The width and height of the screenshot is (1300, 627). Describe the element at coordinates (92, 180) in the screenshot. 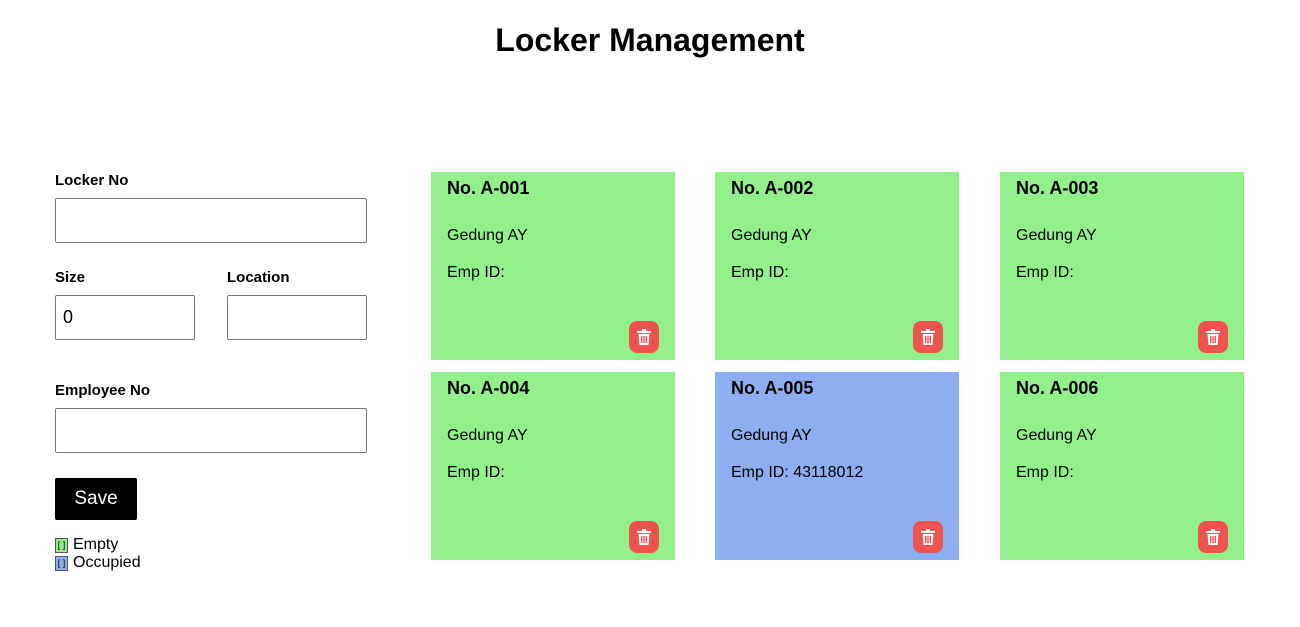

I see `locker-no-label: Locker No` at that location.